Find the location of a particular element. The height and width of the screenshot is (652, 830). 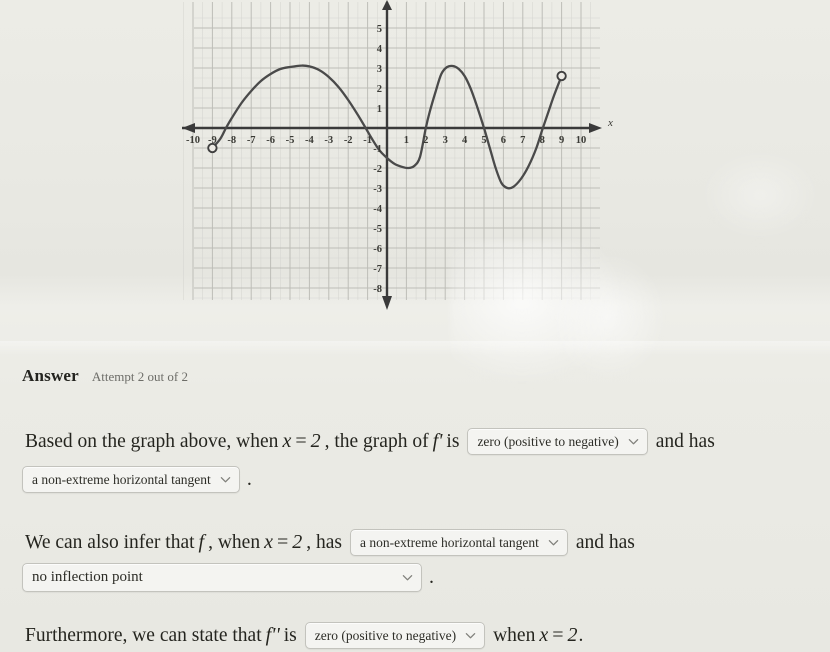

statement-line-4: no inflection point . is located at coordinates (228, 577).